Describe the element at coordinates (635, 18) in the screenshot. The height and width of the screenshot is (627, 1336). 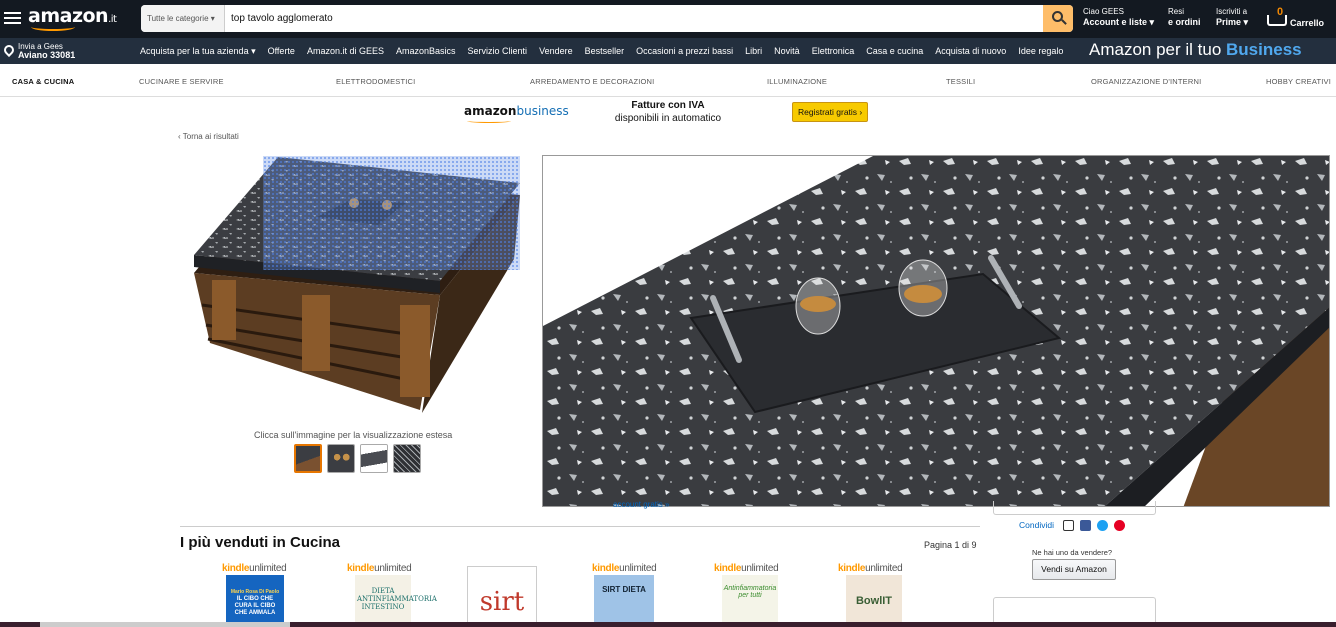
I see `search-input` at that location.